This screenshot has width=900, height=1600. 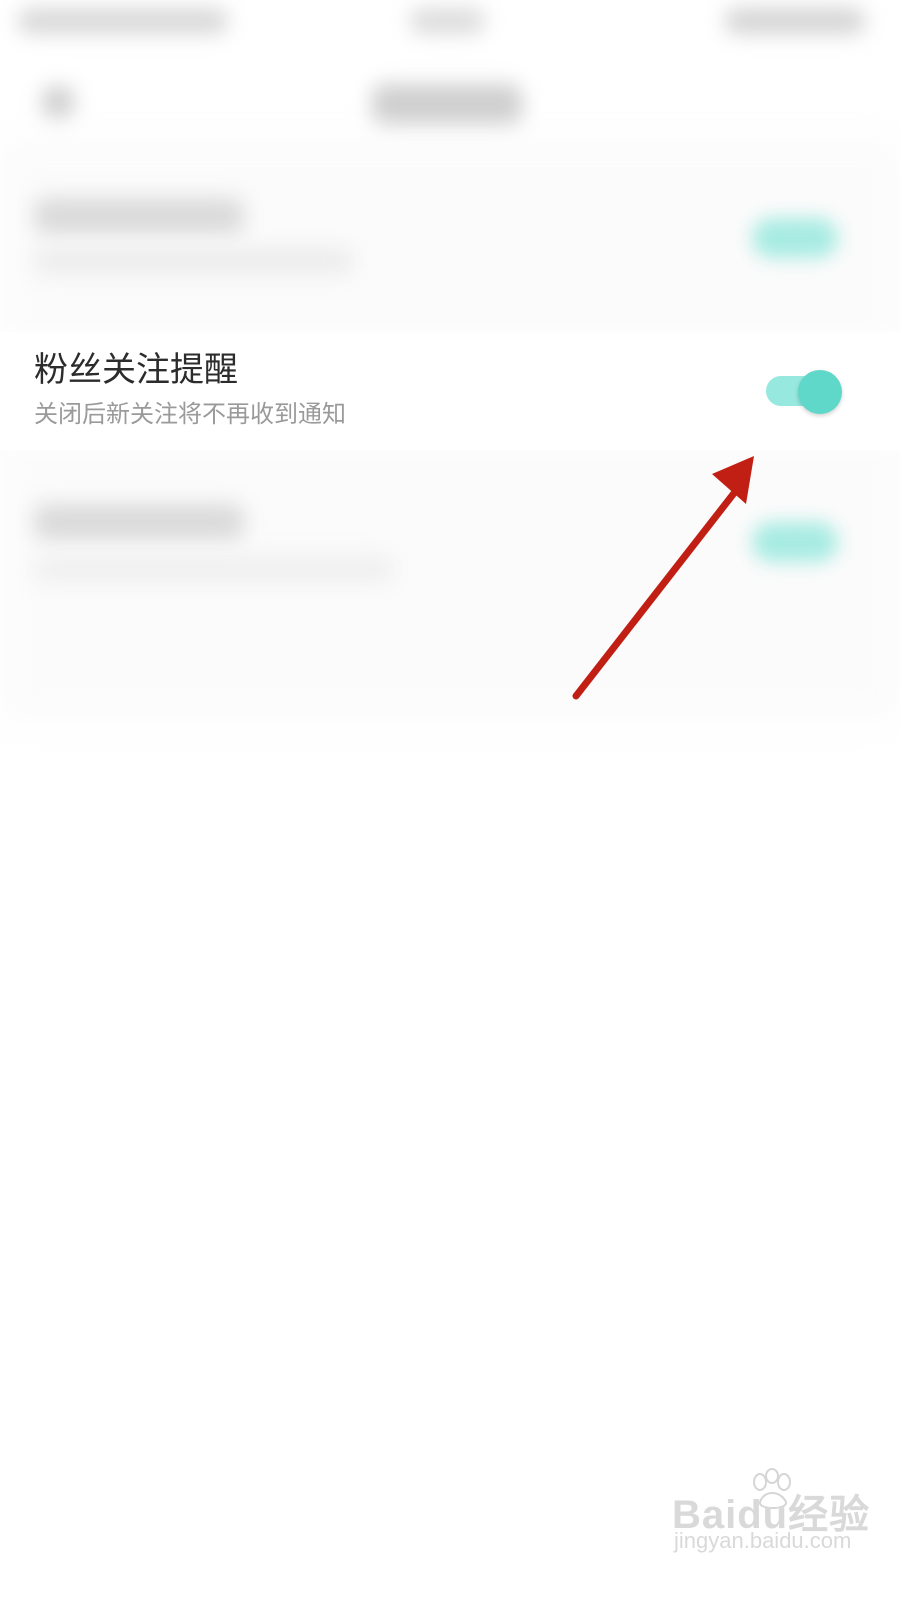 I want to click on fan-follow-reminder-toggle, so click(x=802, y=392).